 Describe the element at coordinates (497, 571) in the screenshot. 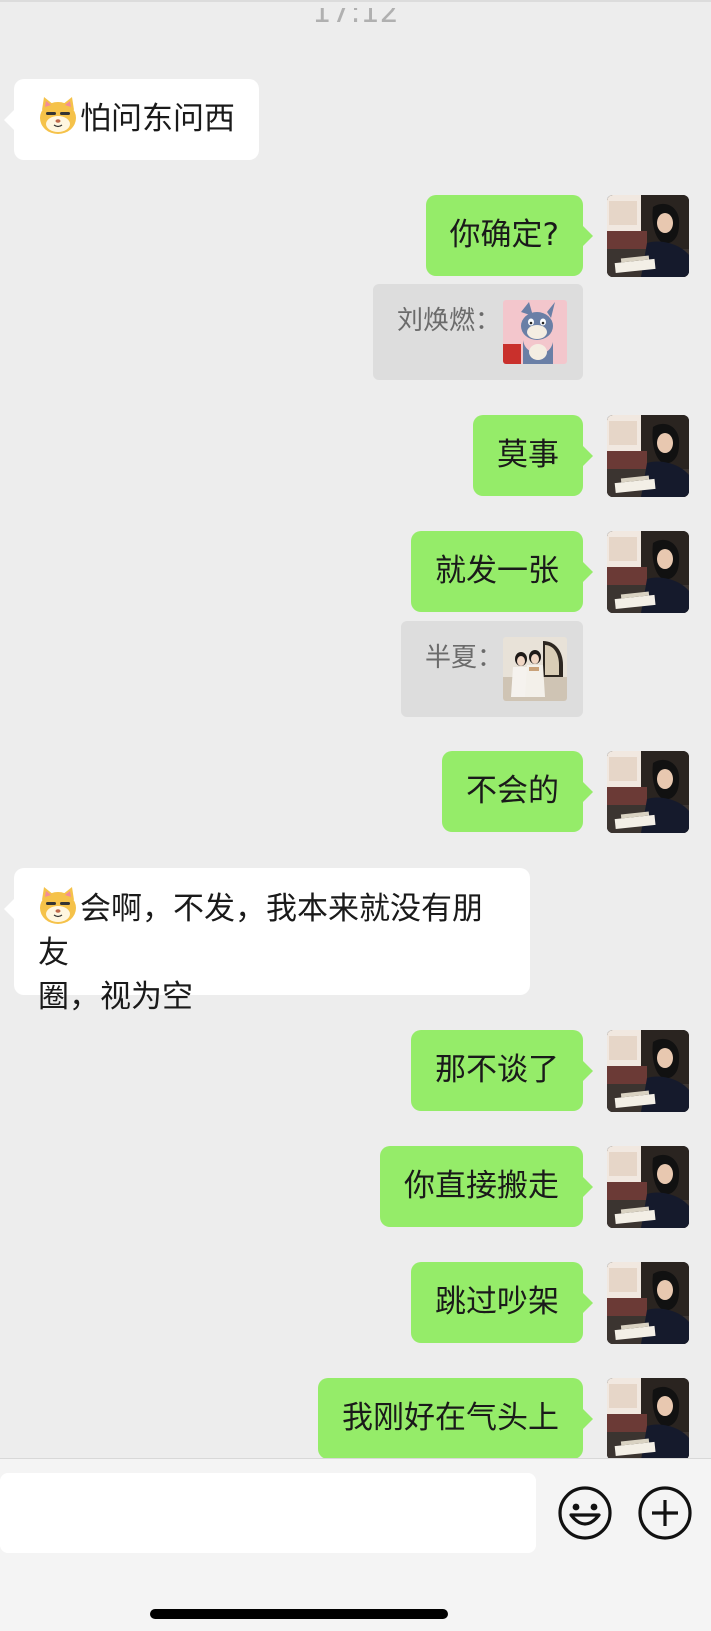

I see `message-text: 就发一张` at that location.